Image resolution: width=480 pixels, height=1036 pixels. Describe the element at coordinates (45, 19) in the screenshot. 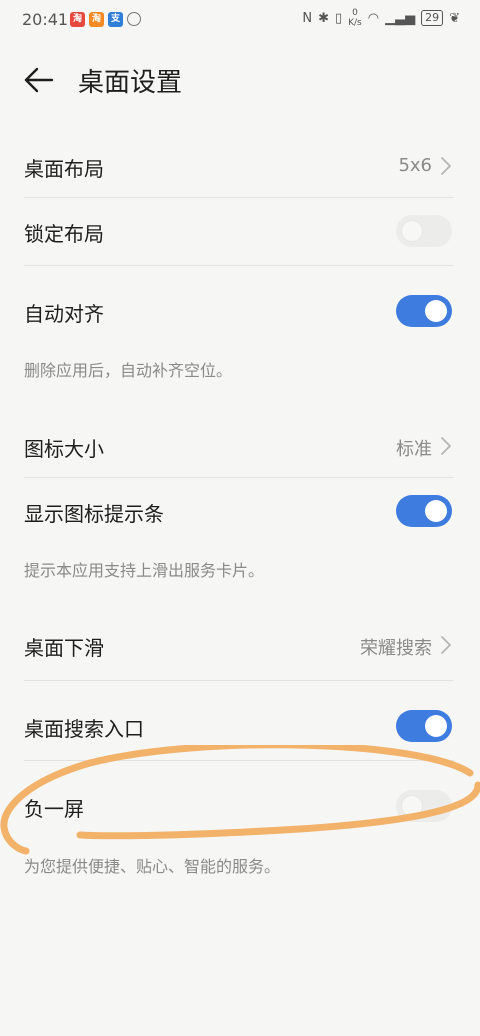

I see `status-time: 20:41` at that location.